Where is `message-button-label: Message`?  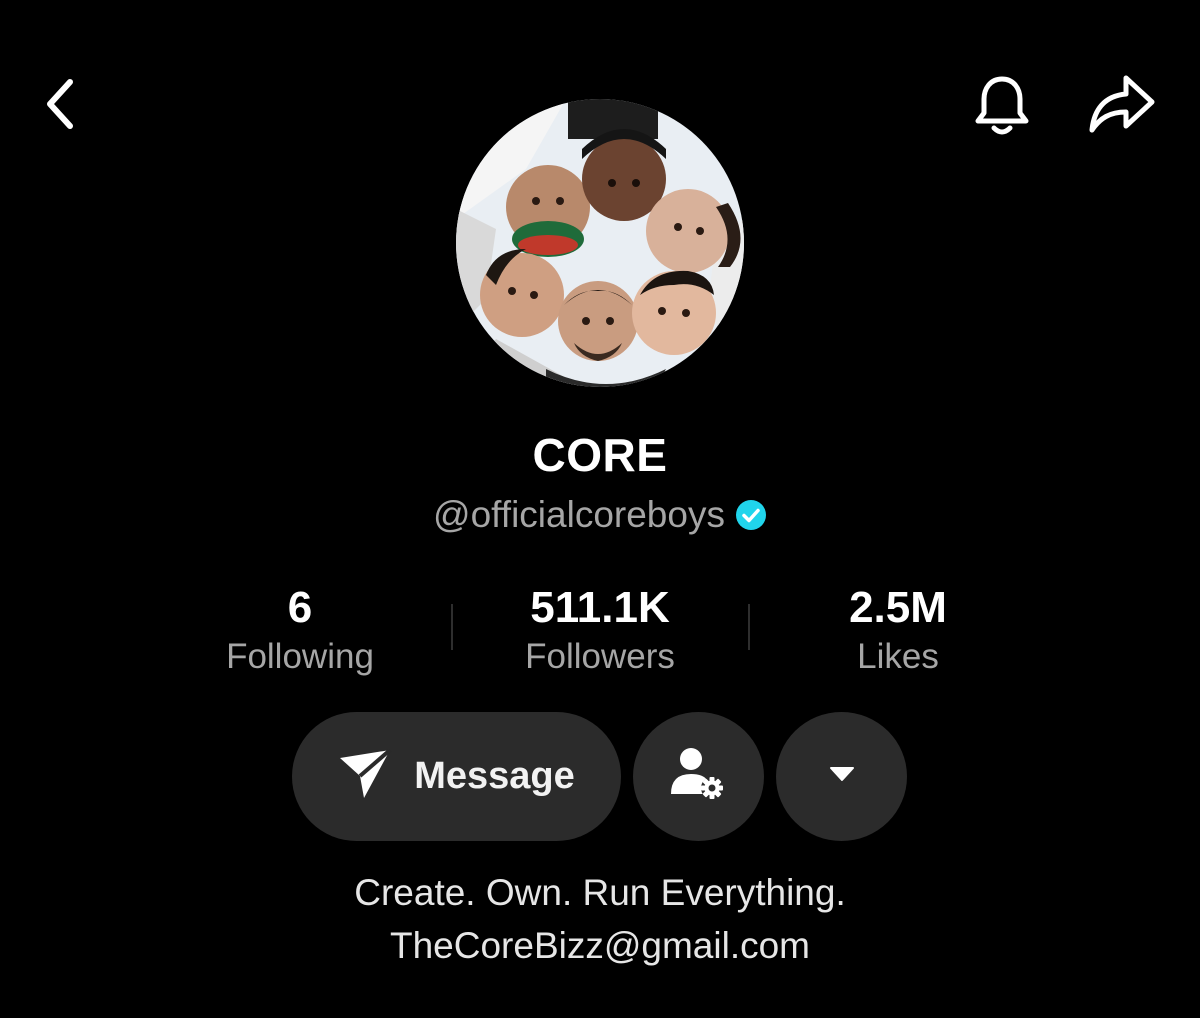 message-button-label: Message is located at coordinates (494, 776).